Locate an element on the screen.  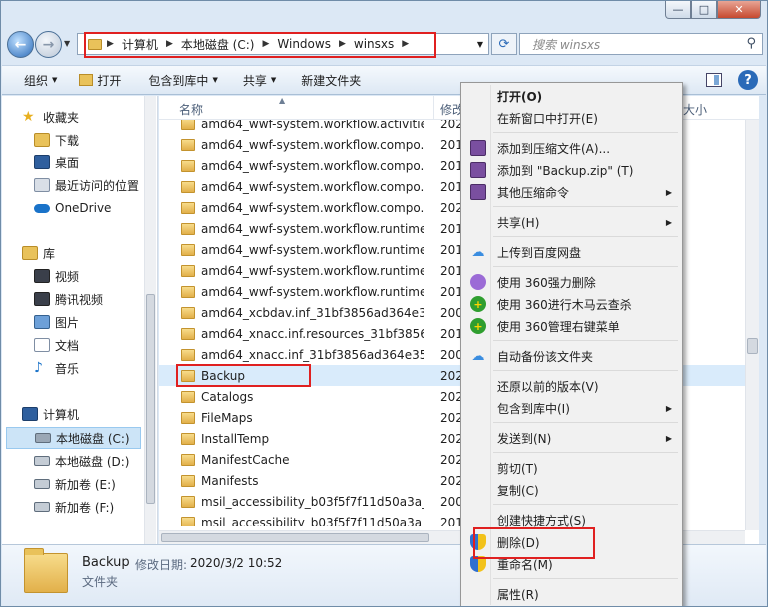
document-icon is located at coordinates (42, 345).